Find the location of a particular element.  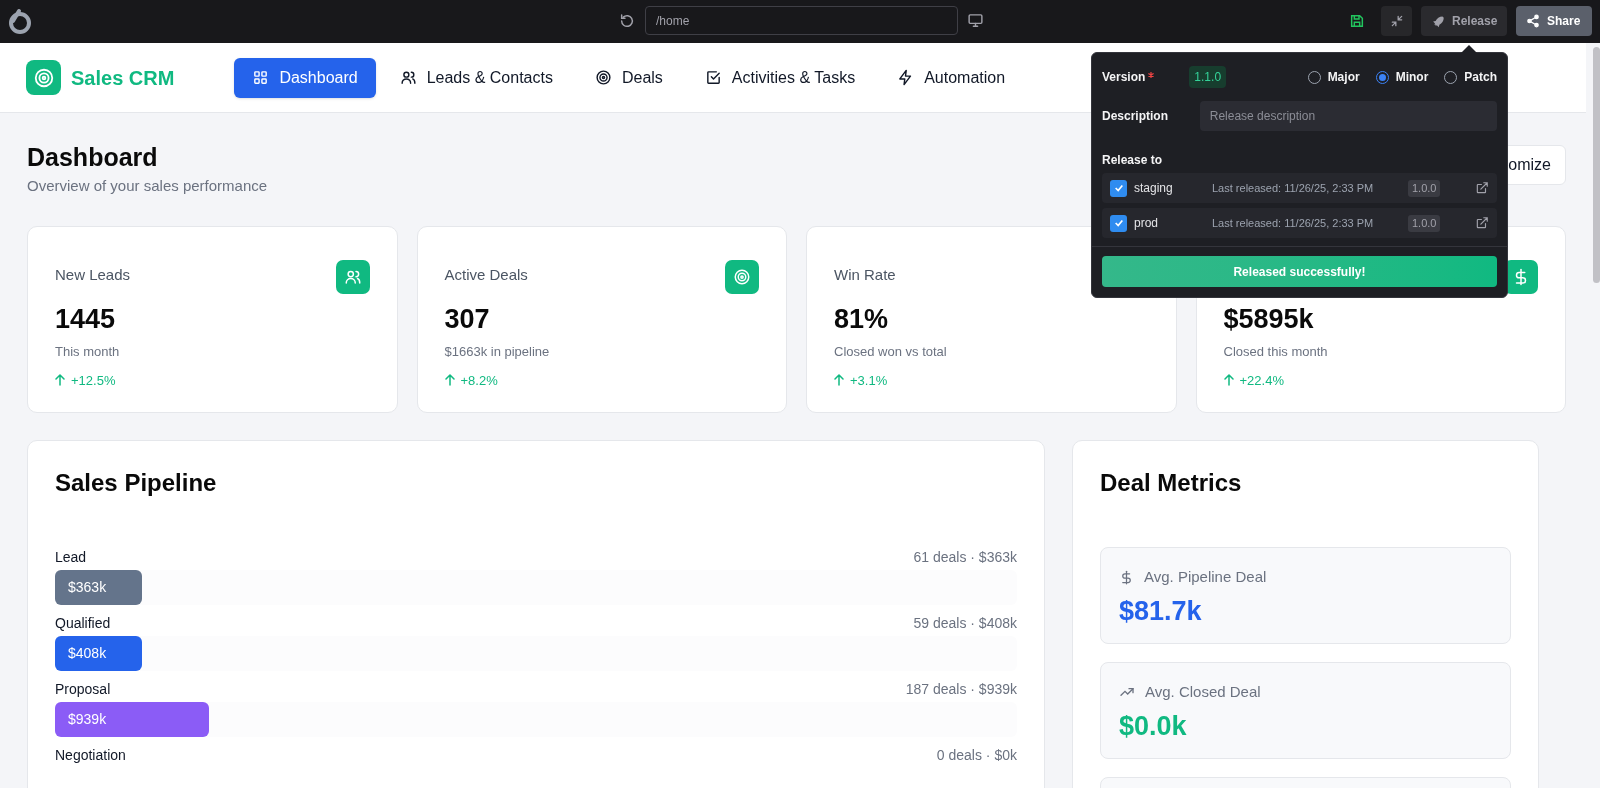

nav-tab: Dashboard is located at coordinates (305, 77).